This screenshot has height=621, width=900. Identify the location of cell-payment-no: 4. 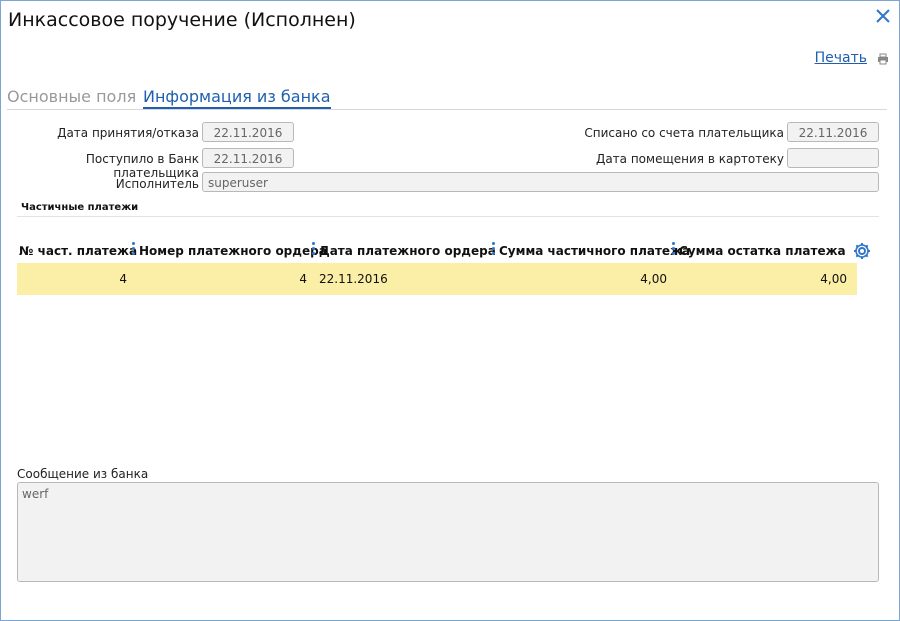
(123, 279).